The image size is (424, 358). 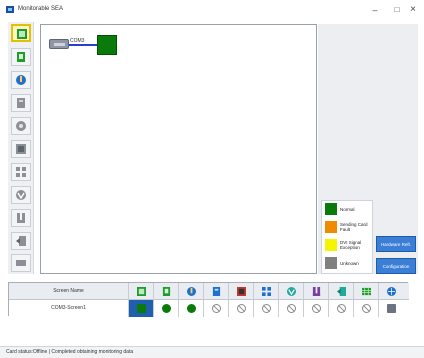 I want to click on temperature-button, so click(x=21, y=80).